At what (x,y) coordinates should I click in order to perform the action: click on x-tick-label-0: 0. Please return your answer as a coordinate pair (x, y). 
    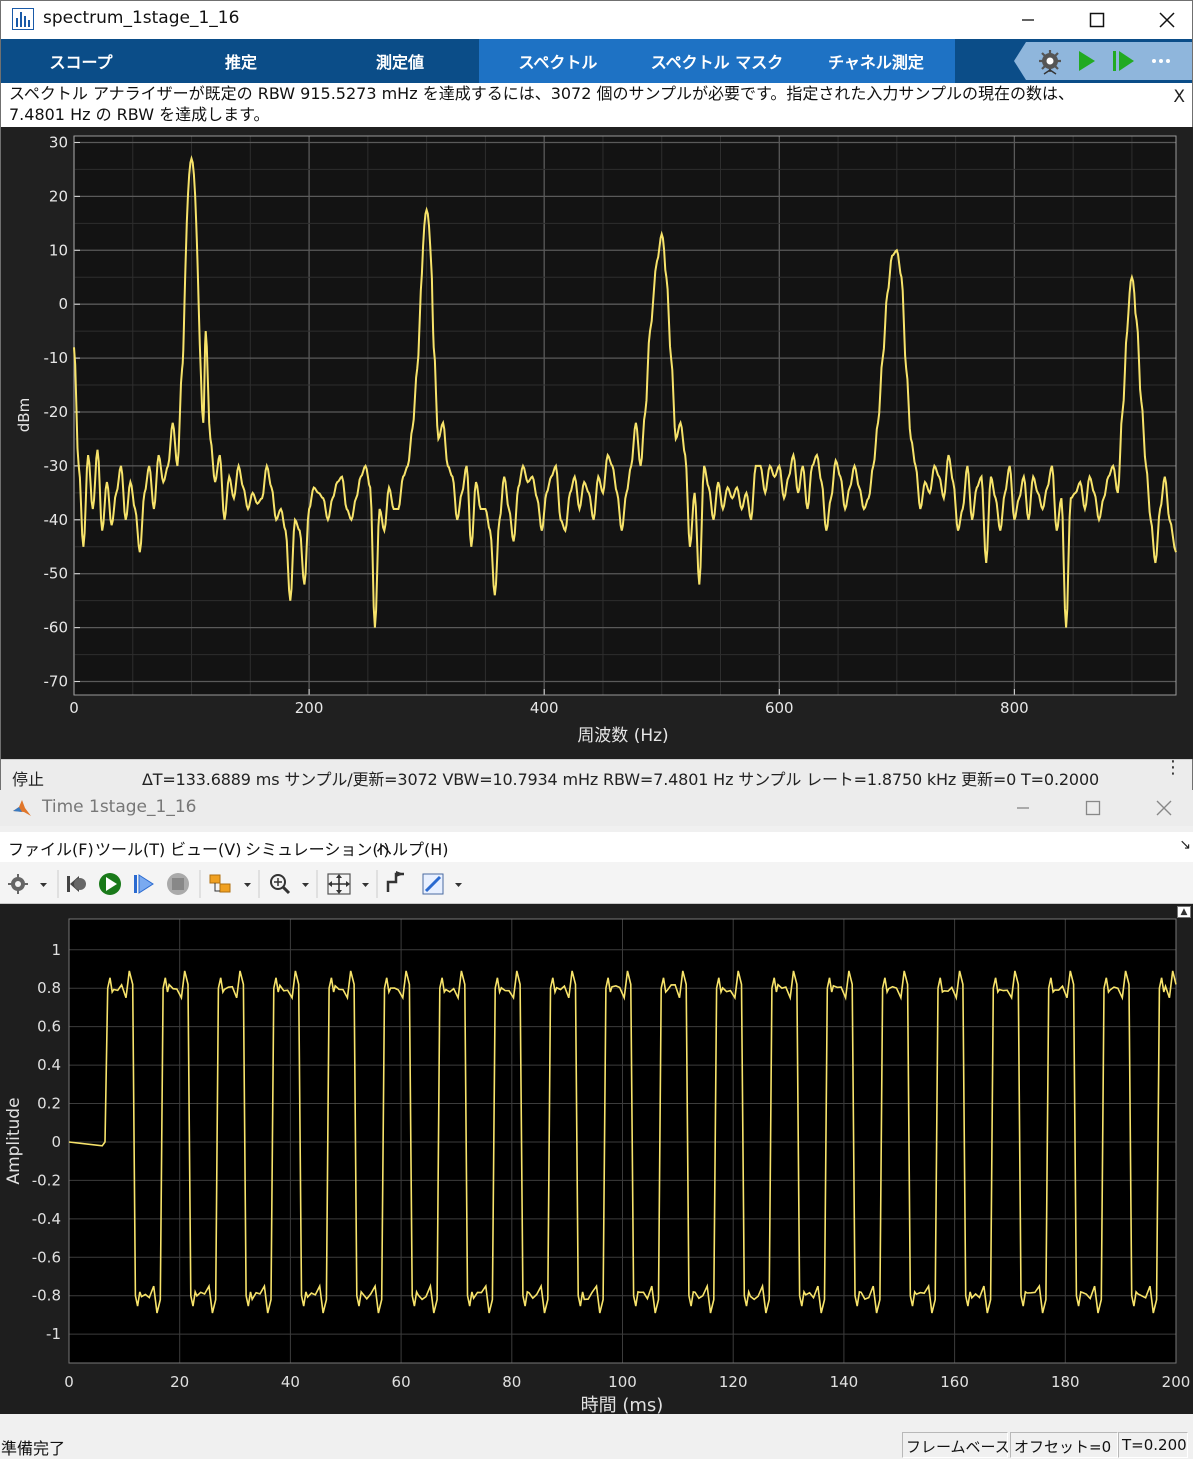
    Looking at the image, I should click on (74, 708).